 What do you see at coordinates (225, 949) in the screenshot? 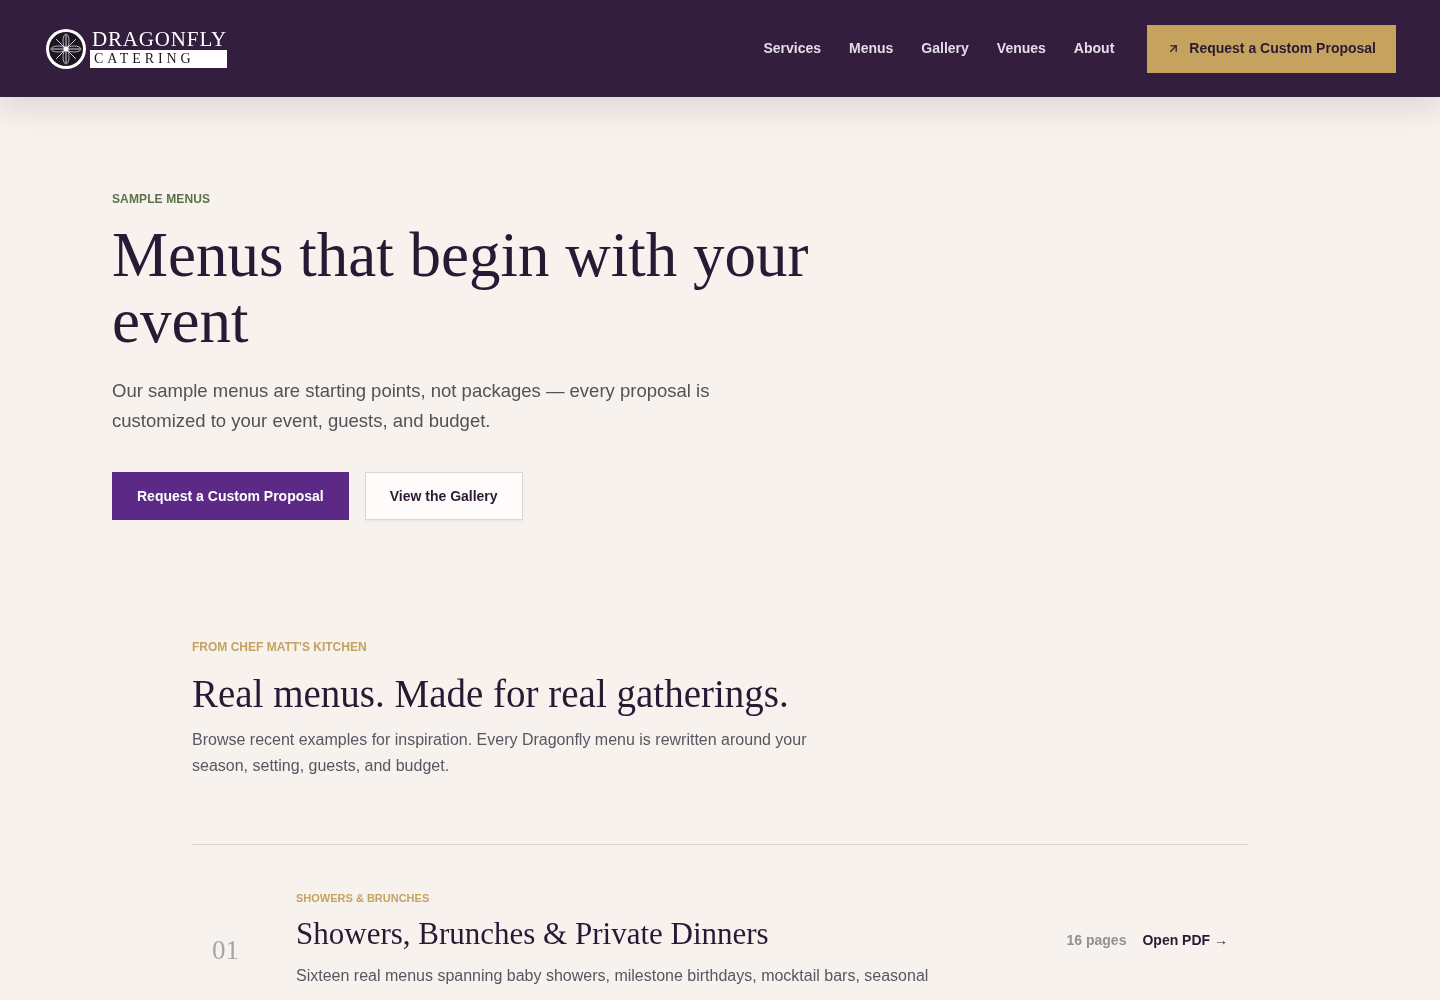
I see `menu-number: 01` at bounding box center [225, 949].